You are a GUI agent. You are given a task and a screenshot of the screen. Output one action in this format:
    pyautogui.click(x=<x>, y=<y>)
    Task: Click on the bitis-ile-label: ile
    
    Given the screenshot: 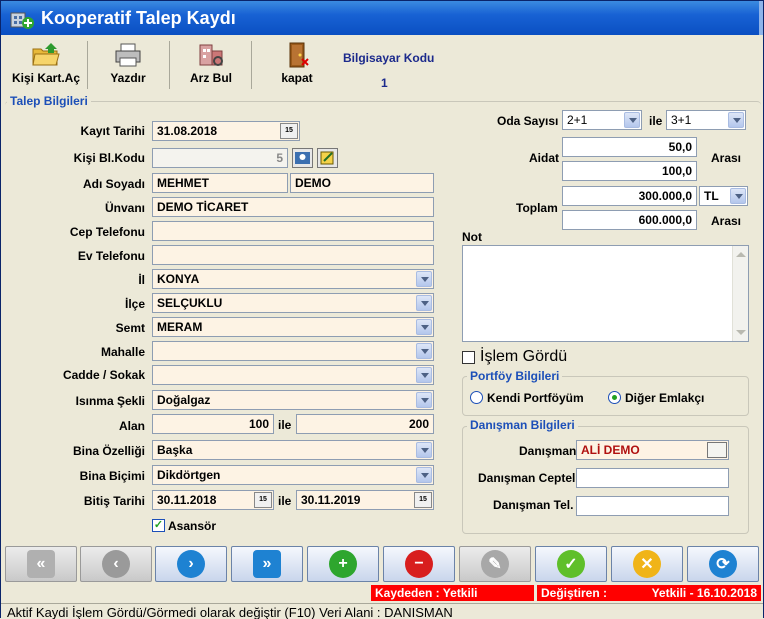 What is the action you would take?
    pyautogui.click(x=285, y=501)
    